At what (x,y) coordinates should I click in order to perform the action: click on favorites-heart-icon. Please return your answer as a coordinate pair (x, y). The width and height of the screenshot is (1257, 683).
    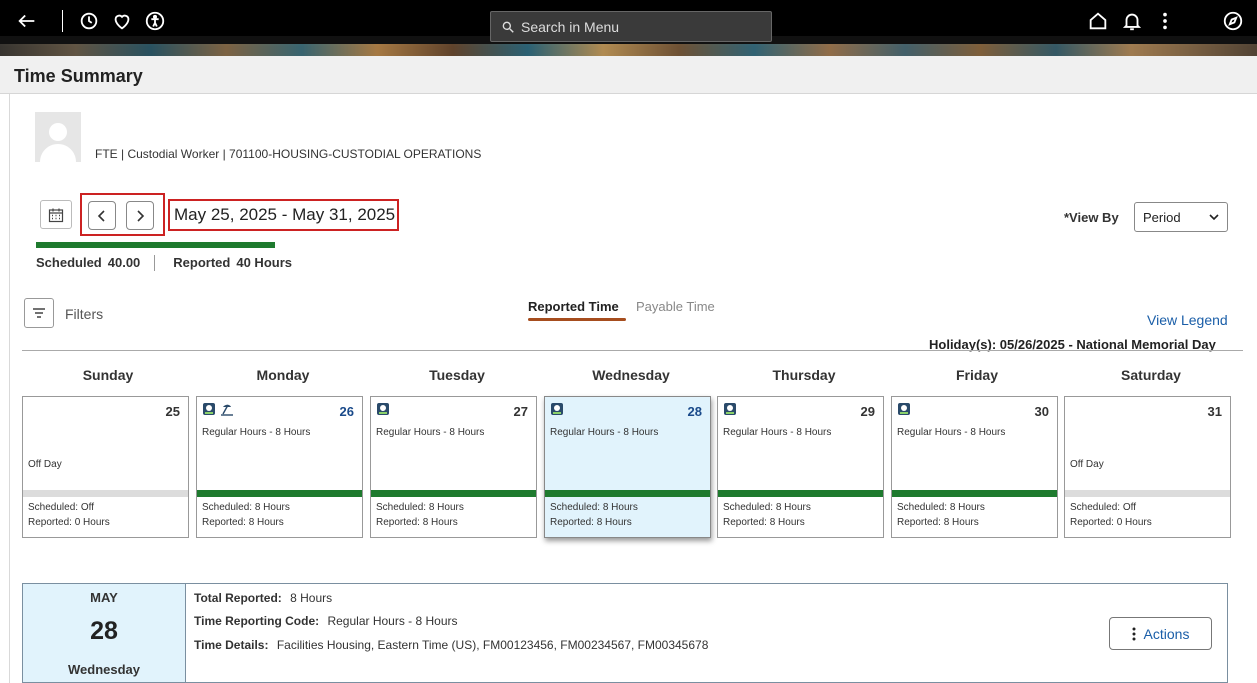
    Looking at the image, I should click on (122, 21).